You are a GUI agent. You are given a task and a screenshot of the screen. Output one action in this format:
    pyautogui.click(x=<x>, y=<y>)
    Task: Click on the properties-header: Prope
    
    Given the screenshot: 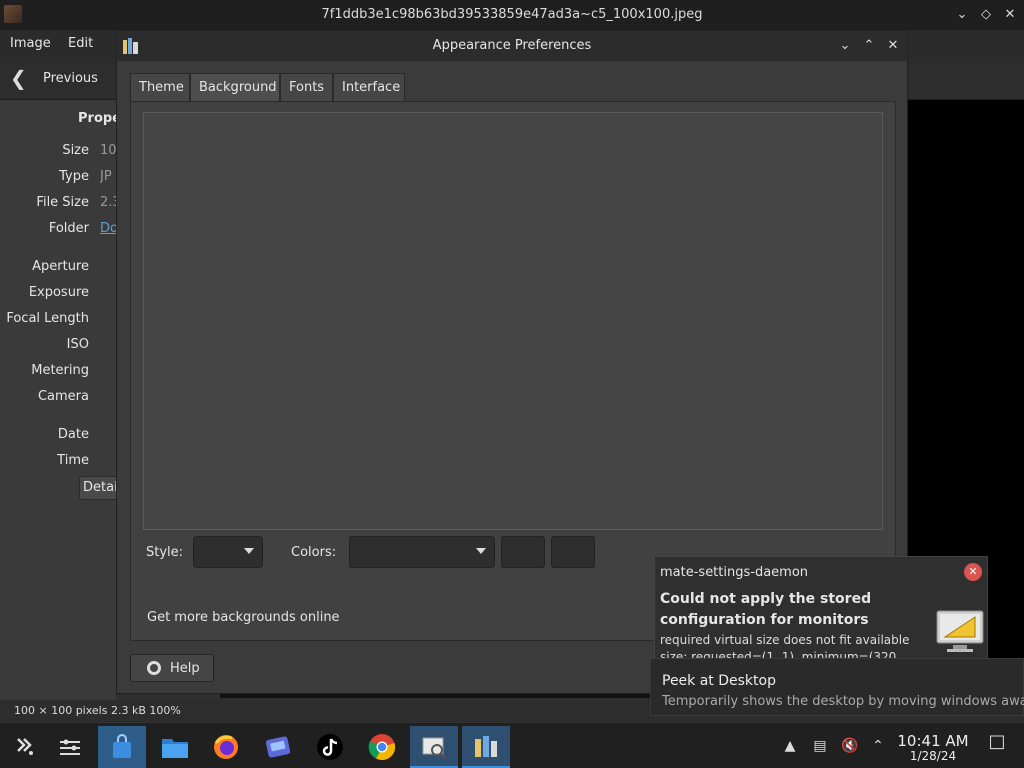 What is the action you would take?
    pyautogui.click(x=99, y=118)
    